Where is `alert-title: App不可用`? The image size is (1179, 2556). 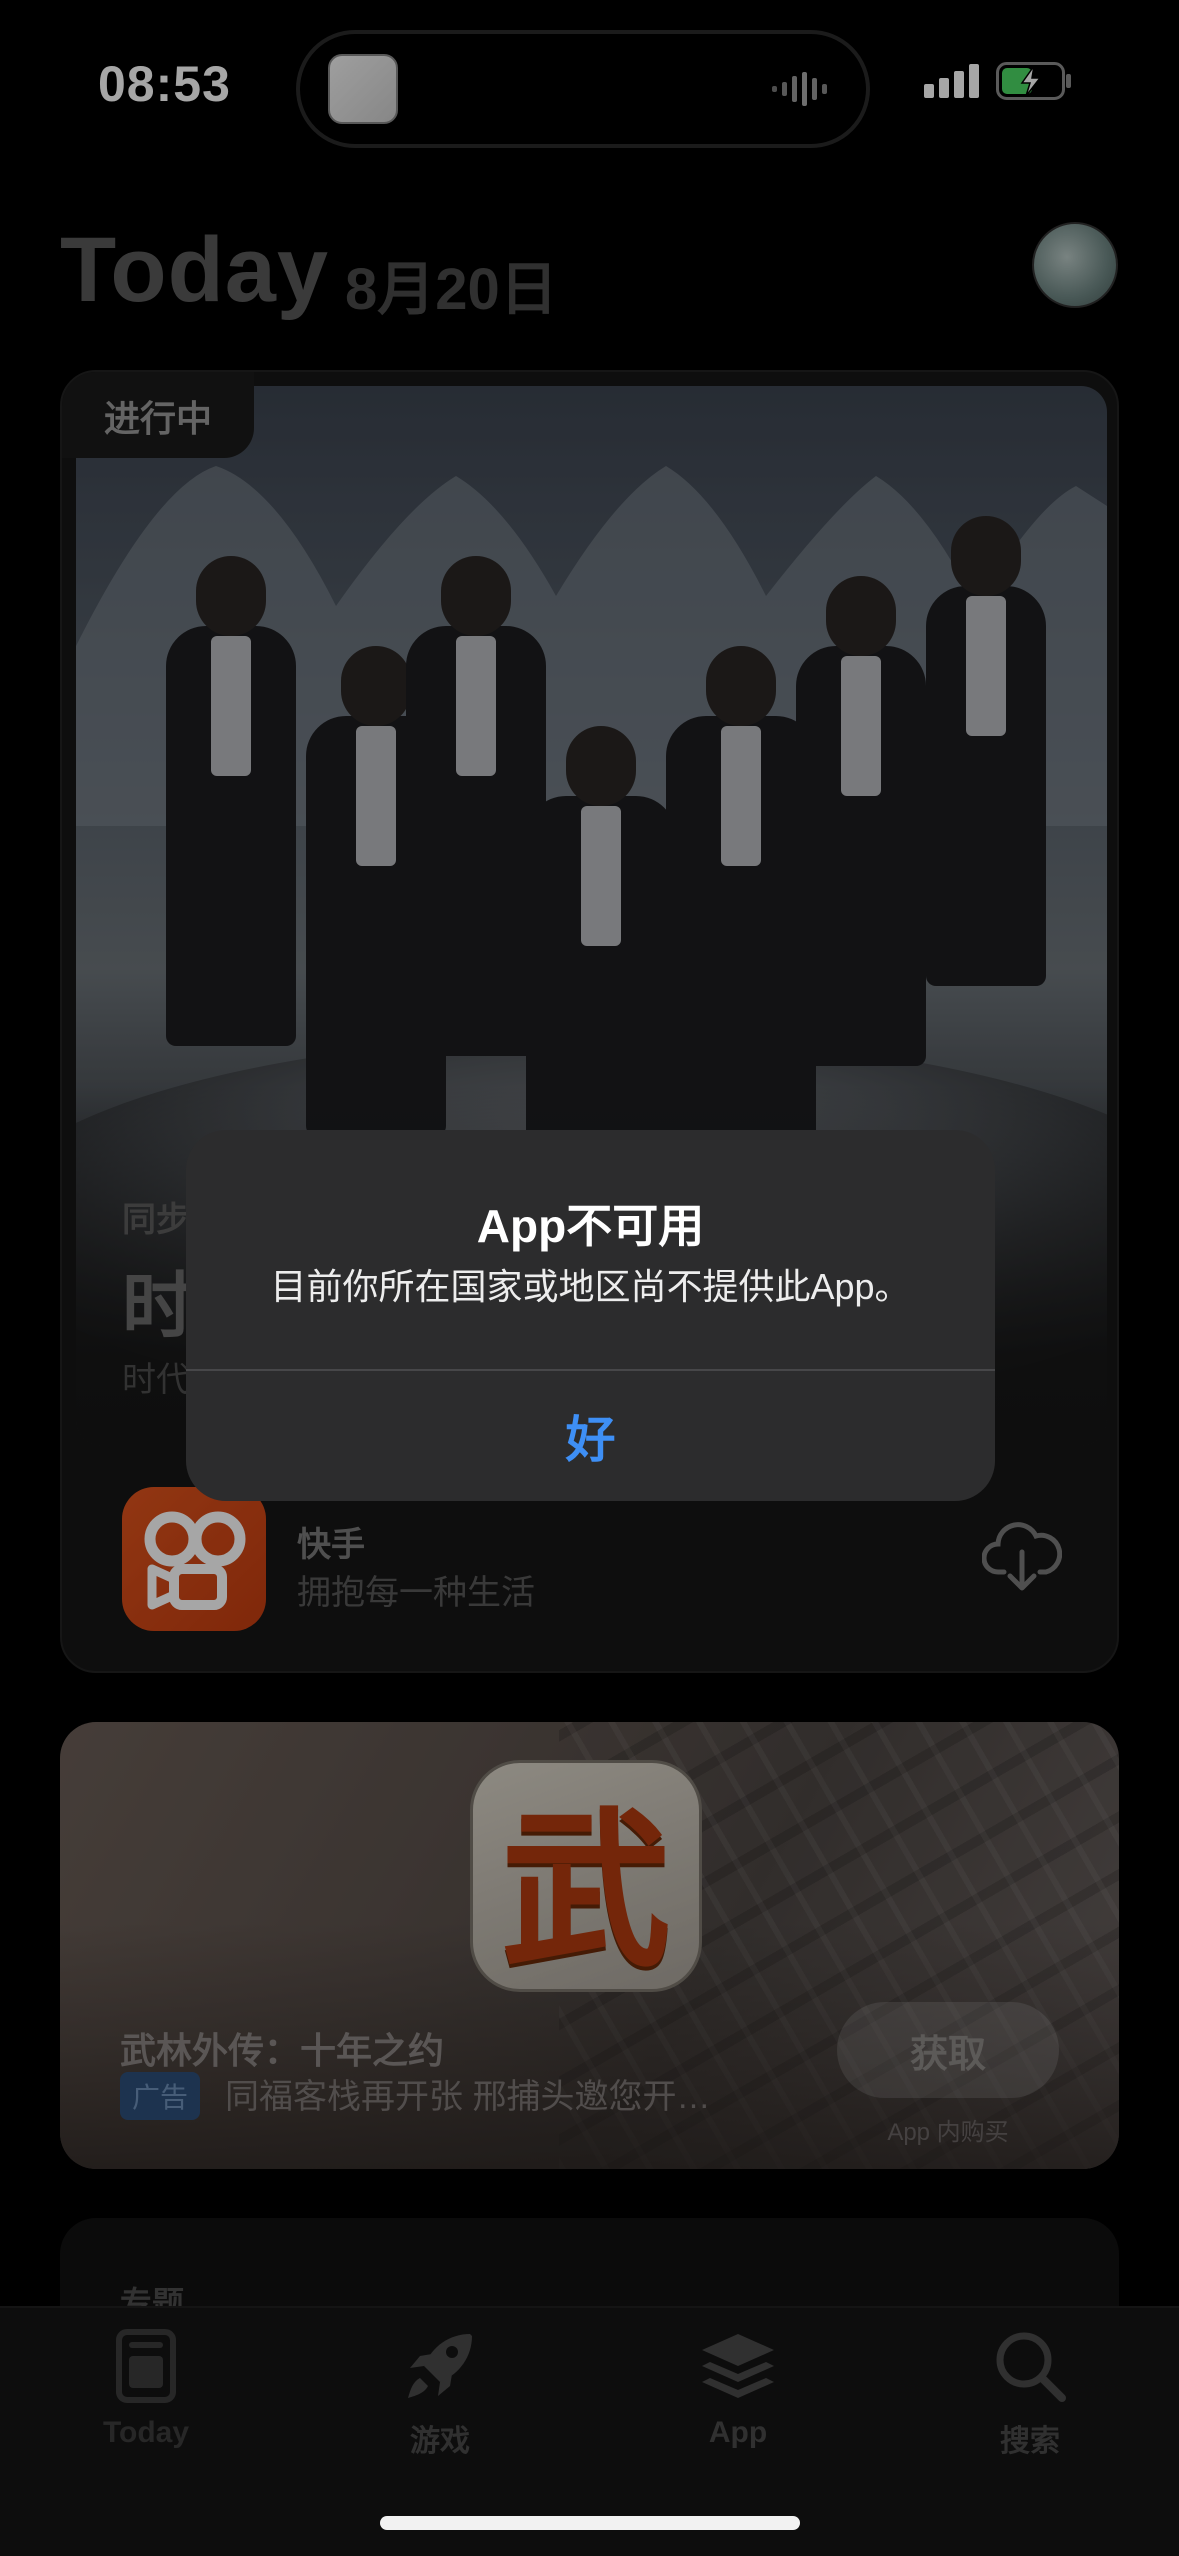
alert-title: App不可用 is located at coordinates (590, 1226).